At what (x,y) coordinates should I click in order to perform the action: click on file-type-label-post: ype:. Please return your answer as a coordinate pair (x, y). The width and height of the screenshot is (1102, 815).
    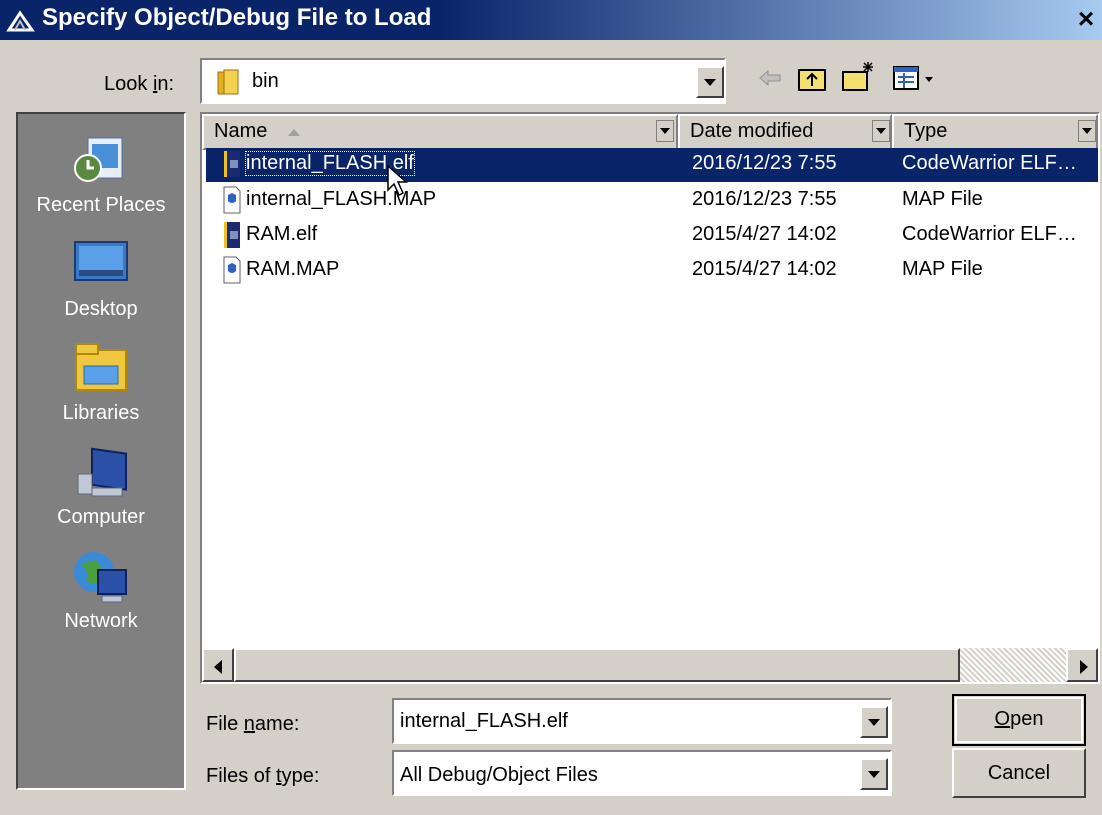
    Looking at the image, I should click on (300, 776).